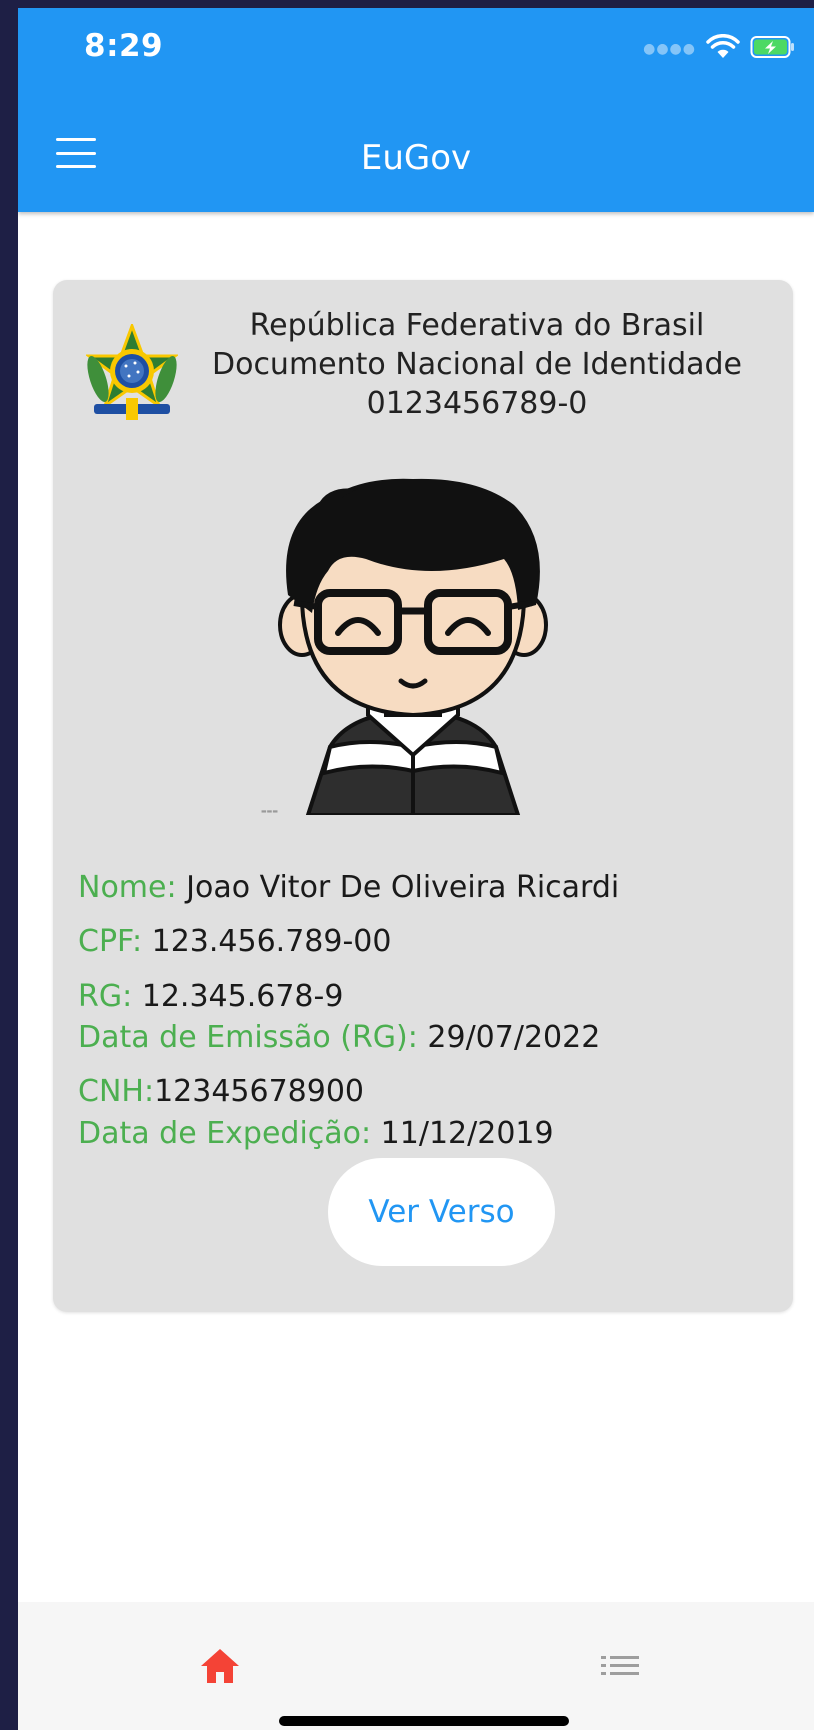  I want to click on field-data-expedicao: Data de Expedição: 11/12/2019, so click(316, 1133).